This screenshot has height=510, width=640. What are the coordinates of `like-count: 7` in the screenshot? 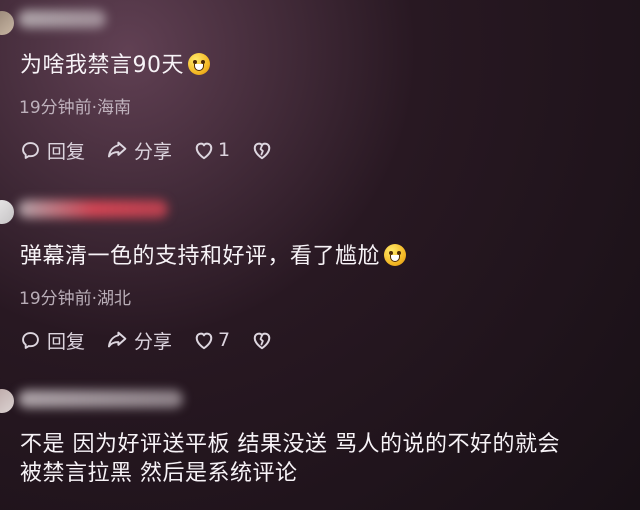 It's located at (224, 340).